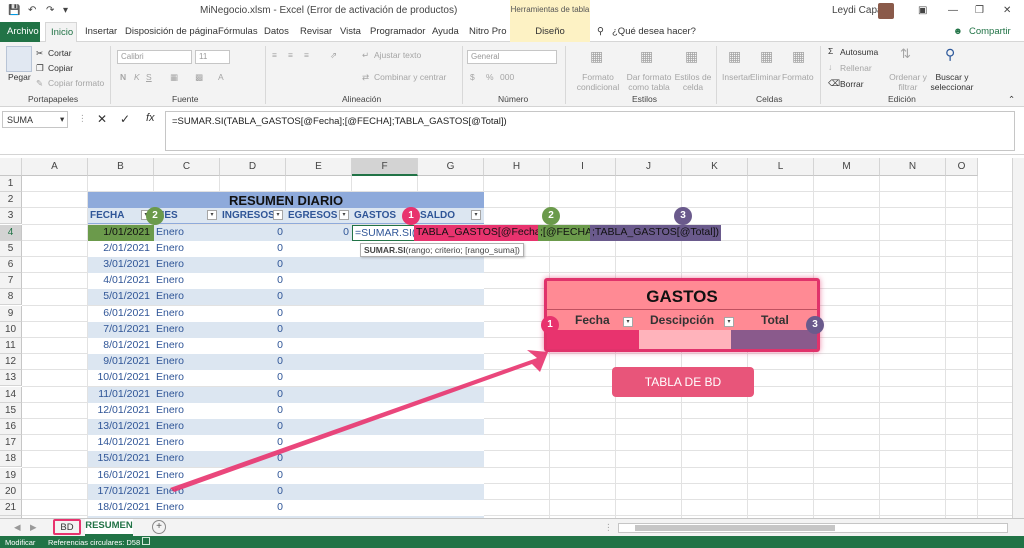 The height and width of the screenshot is (548, 1024). I want to click on badge-3: 3, so click(815, 325).